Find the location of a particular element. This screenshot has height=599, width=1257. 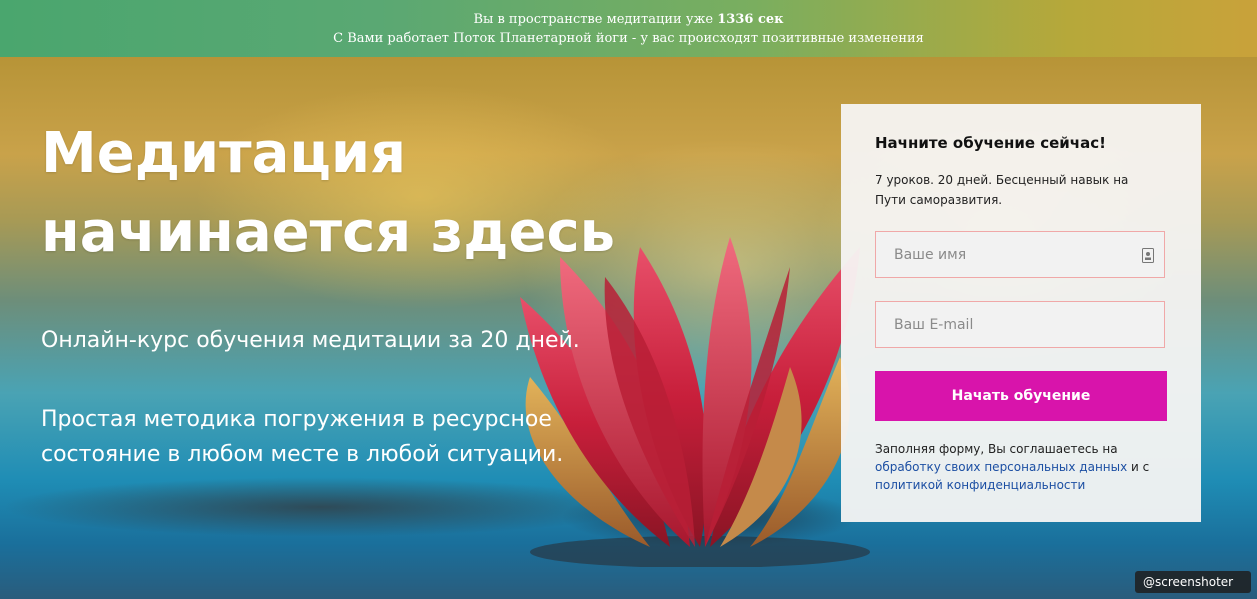

contact-card-icon is located at coordinates (1148, 255).